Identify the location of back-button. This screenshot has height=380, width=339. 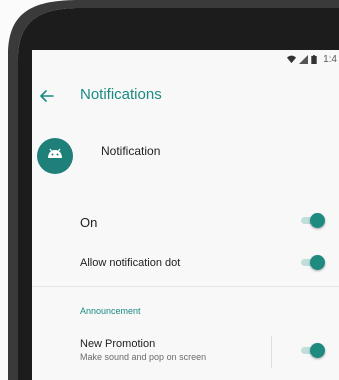
(47, 96).